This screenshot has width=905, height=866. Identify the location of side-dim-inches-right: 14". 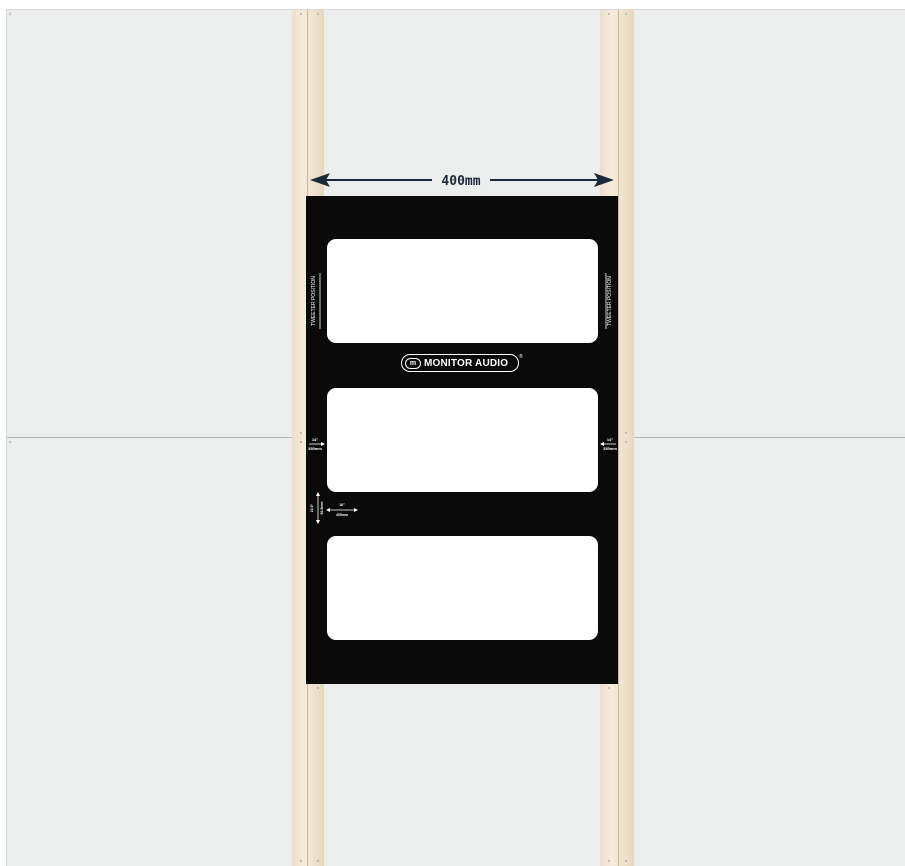
(610, 439).